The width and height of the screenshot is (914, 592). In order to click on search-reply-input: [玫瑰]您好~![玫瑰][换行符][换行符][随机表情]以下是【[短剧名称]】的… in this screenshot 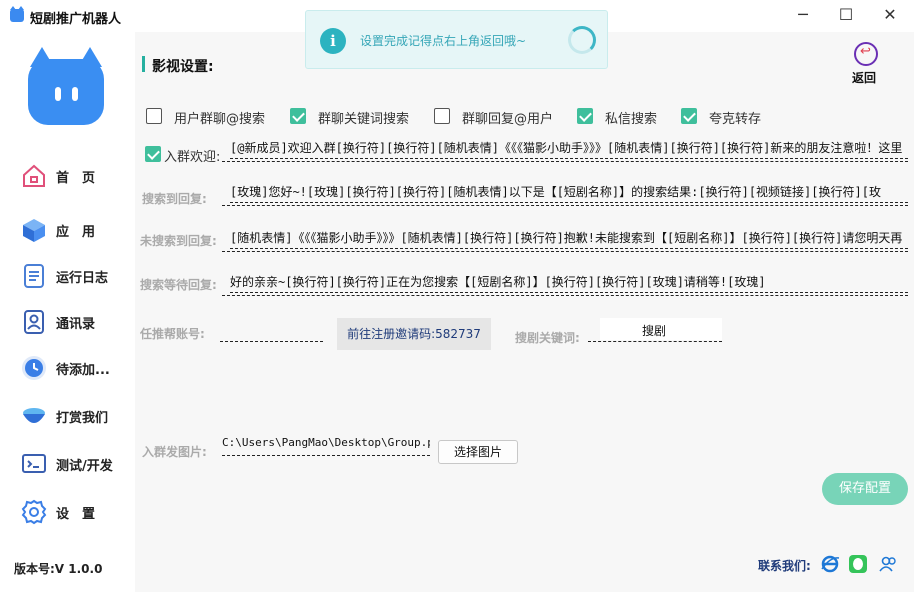, I will do `click(569, 193)`.